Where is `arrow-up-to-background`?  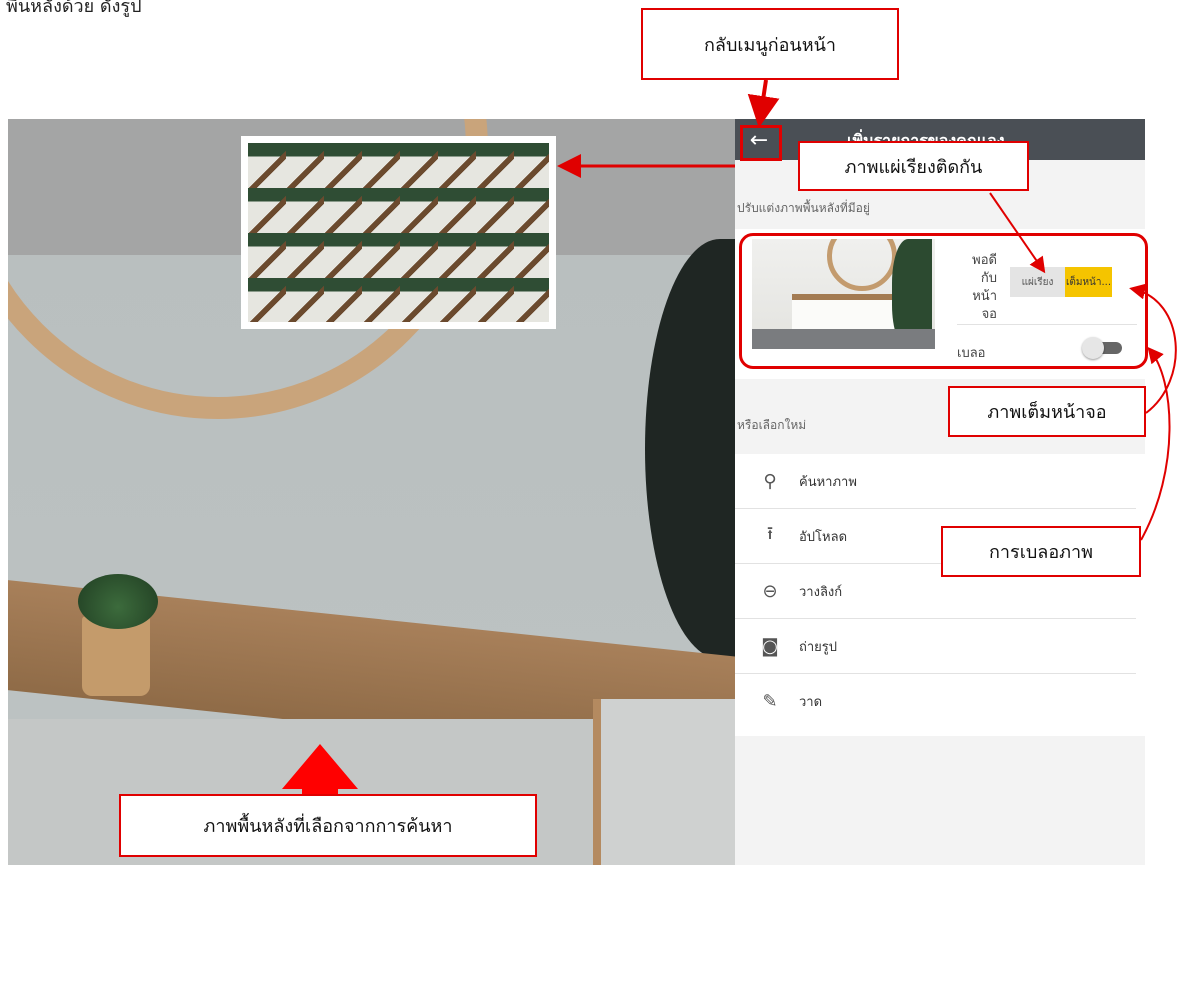 arrow-up-to-background is located at coordinates (320, 769).